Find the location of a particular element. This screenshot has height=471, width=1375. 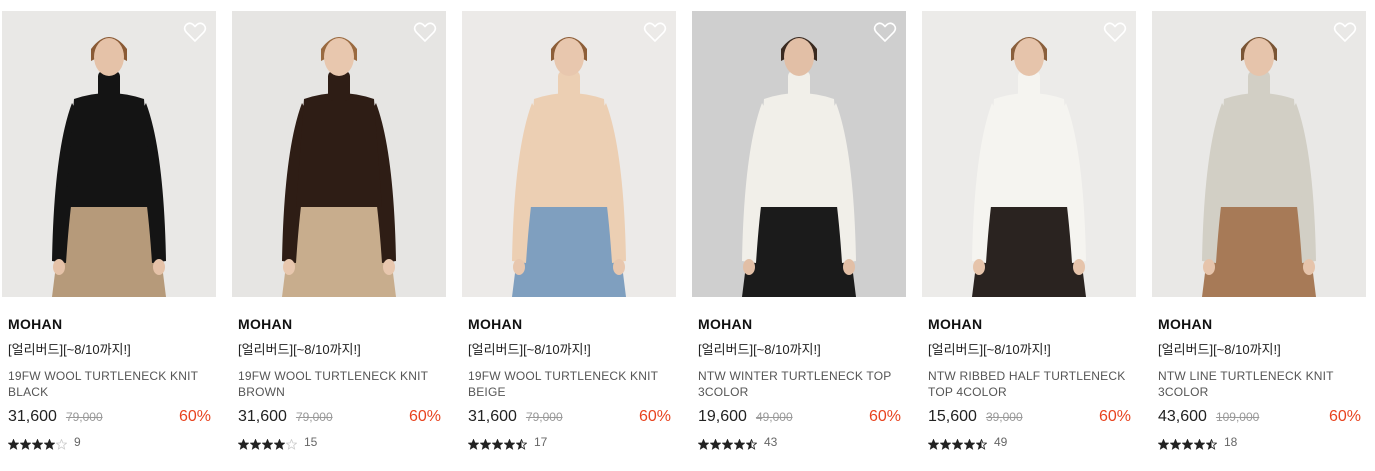

review-count: 15 is located at coordinates (311, 442).